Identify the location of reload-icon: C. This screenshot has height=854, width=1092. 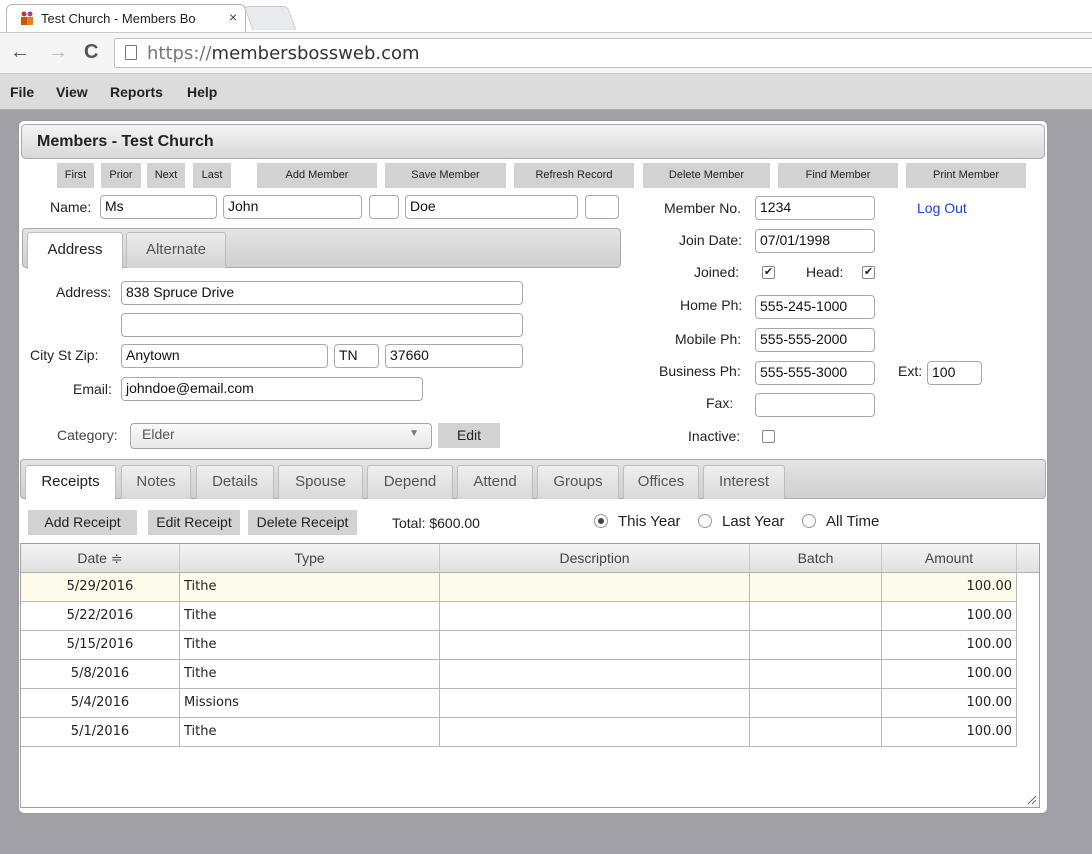
(91, 52).